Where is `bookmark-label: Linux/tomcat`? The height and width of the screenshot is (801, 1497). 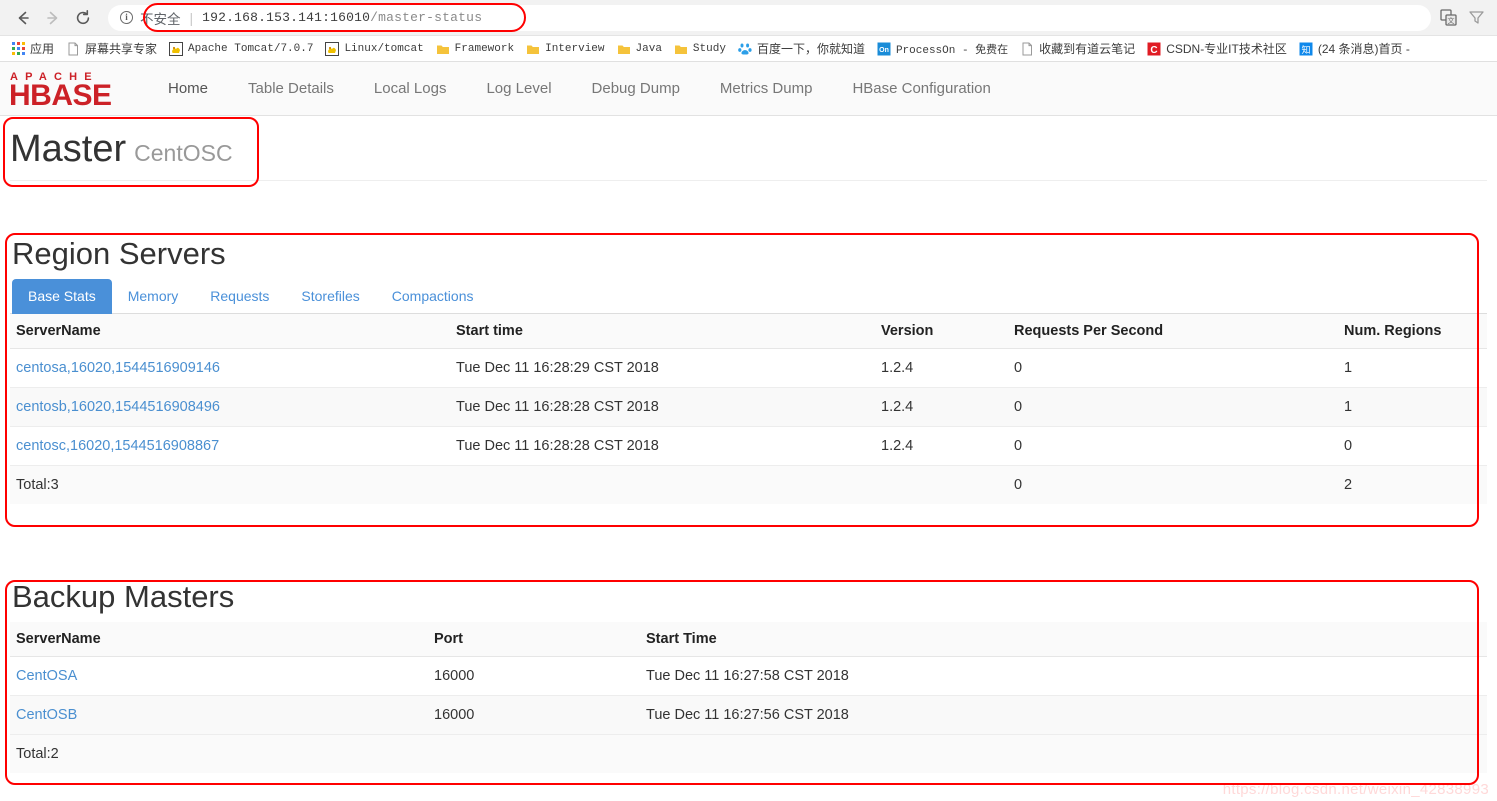
bookmark-label: Linux/tomcat is located at coordinates (384, 48).